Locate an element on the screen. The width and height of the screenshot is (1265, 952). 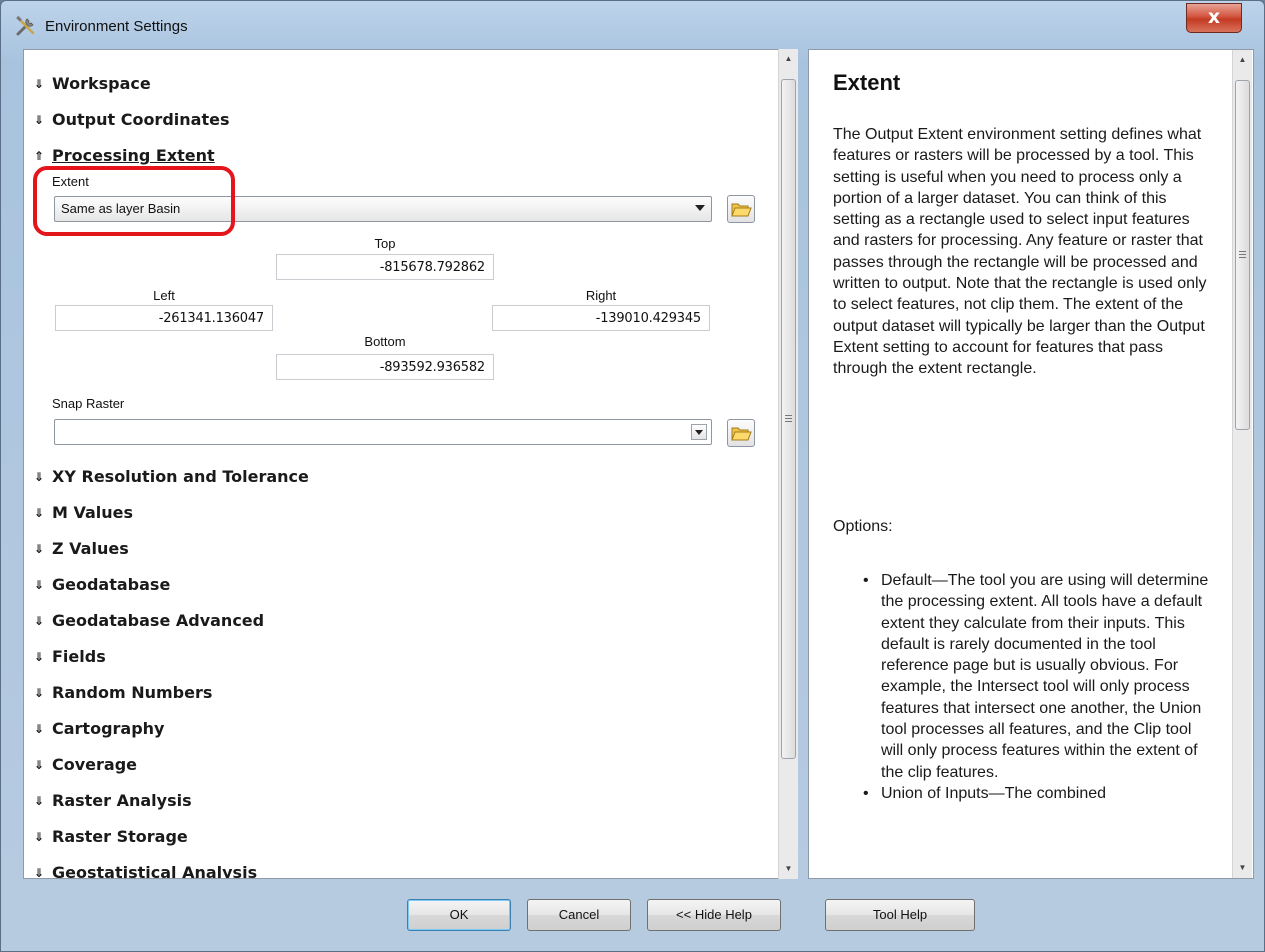
section-z-values: ⇓ Z Values is located at coordinates (81, 548).